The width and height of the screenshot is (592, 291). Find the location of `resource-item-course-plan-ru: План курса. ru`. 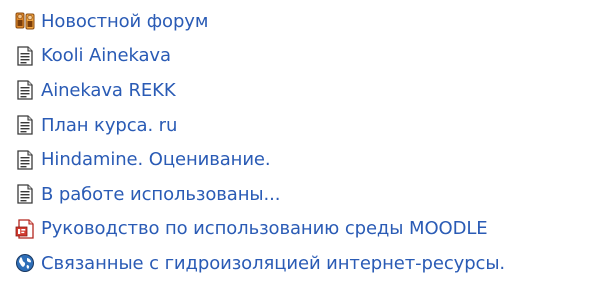

resource-item-course-plan-ru: План курса. ru is located at coordinates (260, 125).